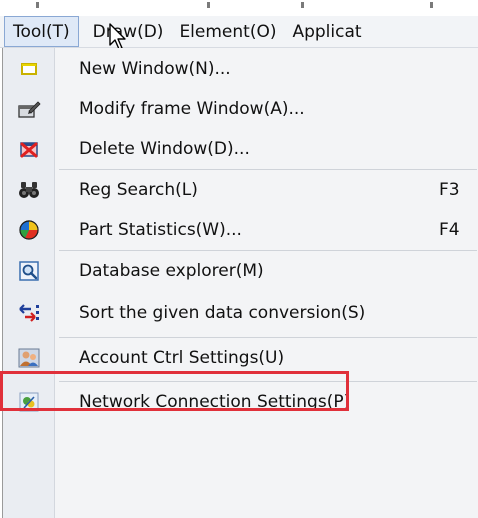 The image size is (478, 518). I want to click on modify-window-icon, so click(29, 109).